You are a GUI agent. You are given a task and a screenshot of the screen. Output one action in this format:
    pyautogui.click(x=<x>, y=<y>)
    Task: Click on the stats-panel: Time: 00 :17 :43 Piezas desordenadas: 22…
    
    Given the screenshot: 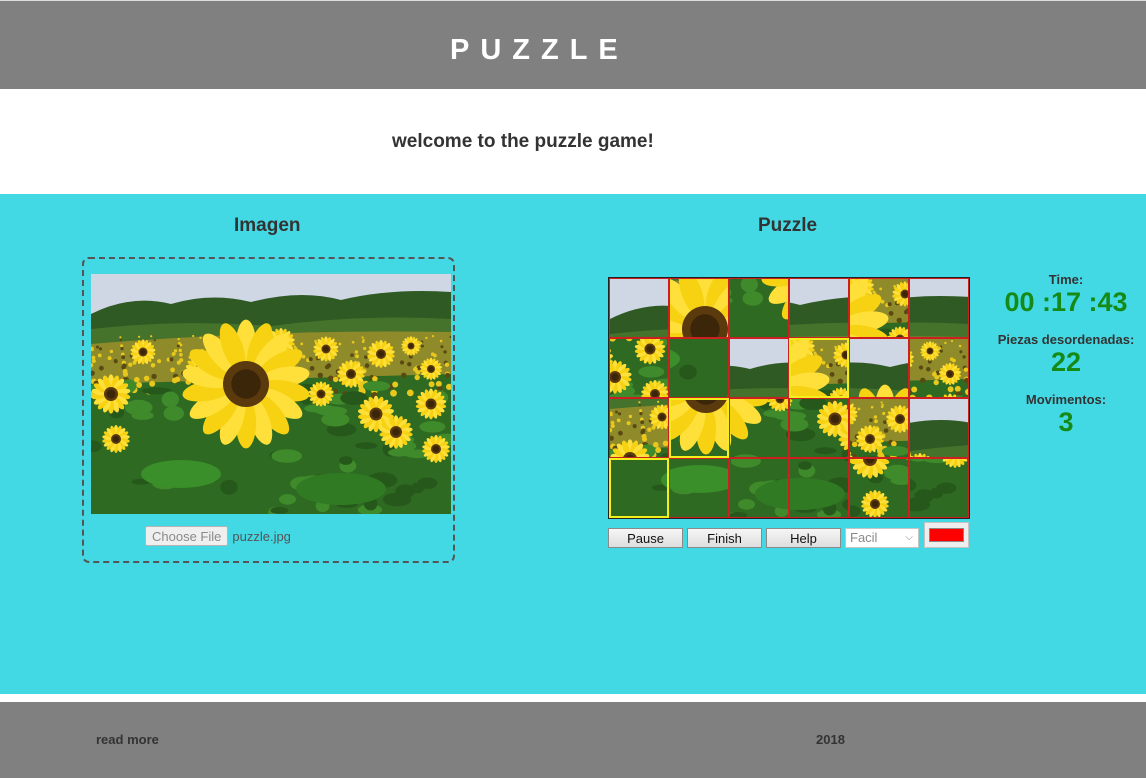 What is the action you would take?
    pyautogui.click(x=1066, y=355)
    